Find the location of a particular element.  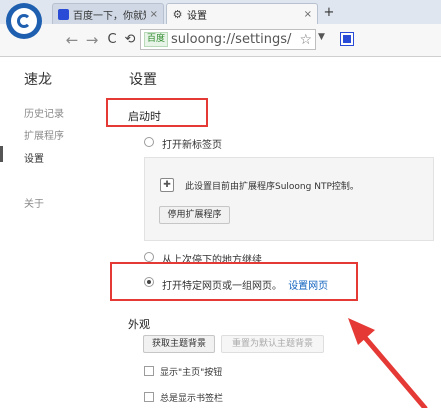

url-text: suloong://settings/ is located at coordinates (233, 39).